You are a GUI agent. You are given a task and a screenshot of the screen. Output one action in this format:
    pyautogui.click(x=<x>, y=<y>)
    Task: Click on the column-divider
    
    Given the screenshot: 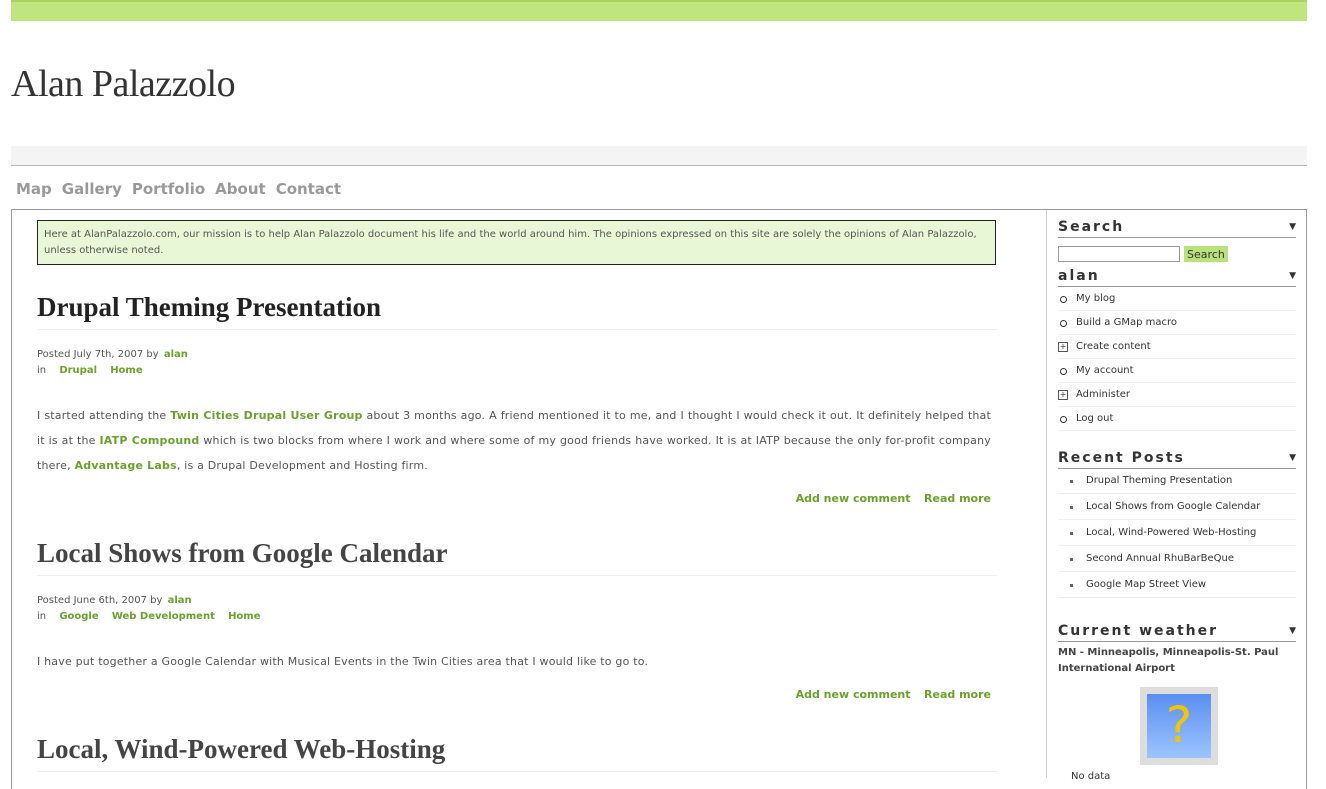 What is the action you would take?
    pyautogui.click(x=1046, y=494)
    